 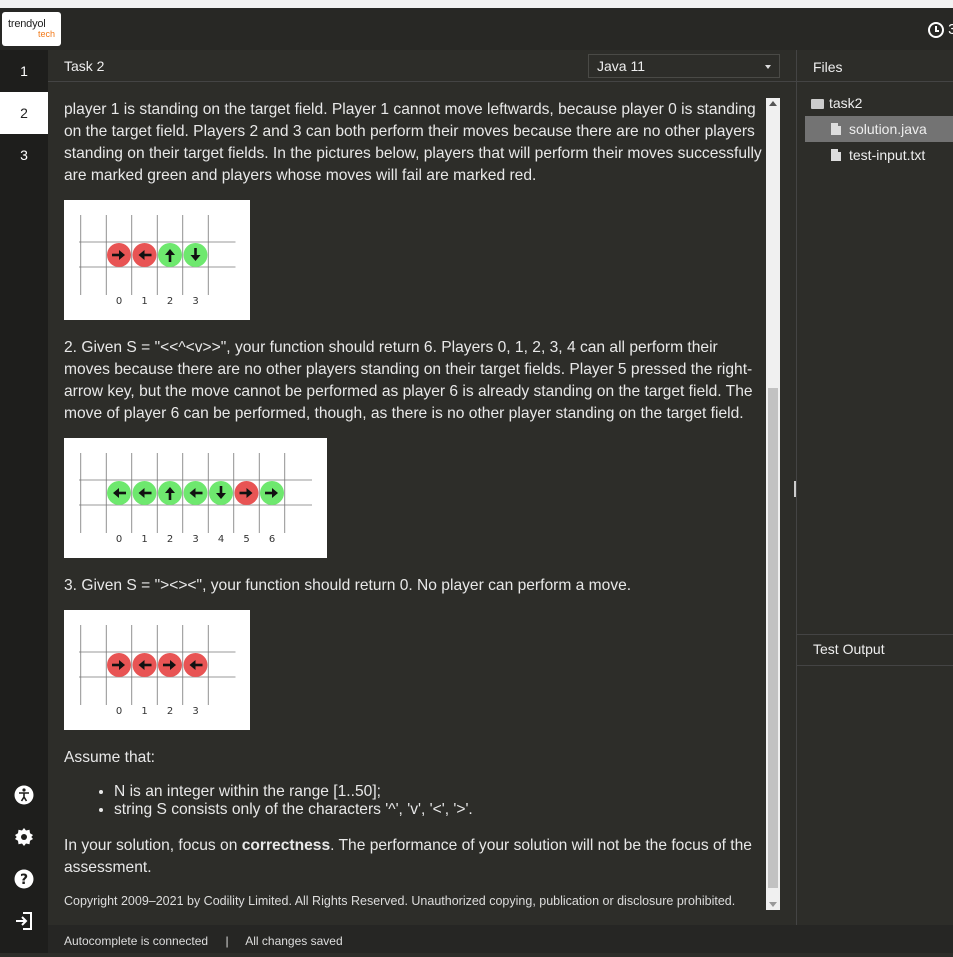 I want to click on example-diagram-1: 0 1 2 3, so click(x=157, y=261).